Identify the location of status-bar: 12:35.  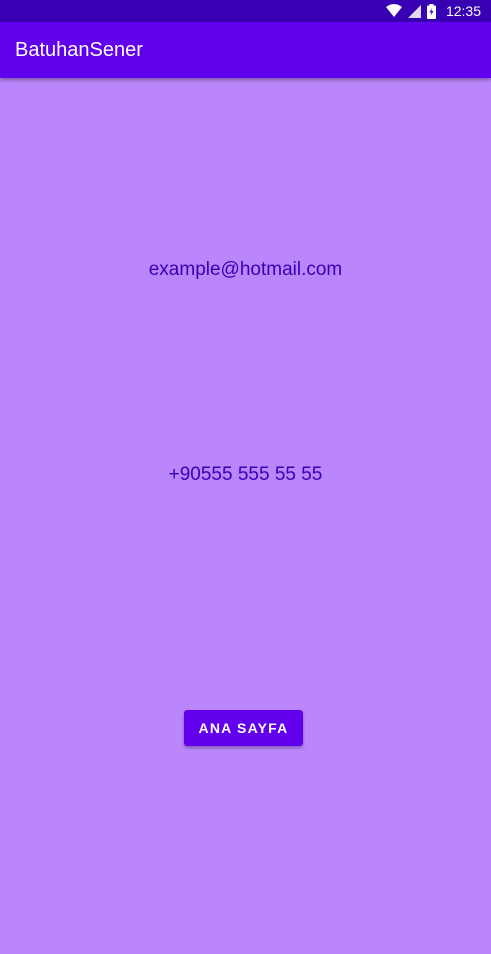
(245, 11).